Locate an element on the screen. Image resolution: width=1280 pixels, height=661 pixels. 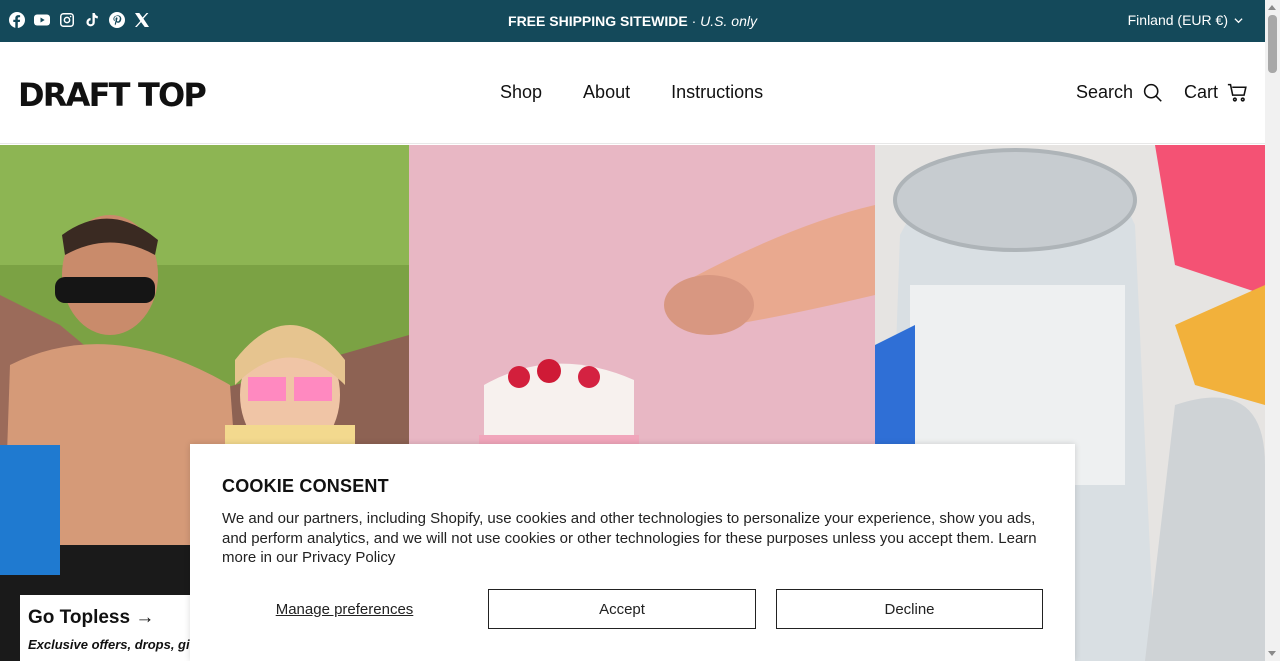
search-button: Search is located at coordinates (1119, 92).